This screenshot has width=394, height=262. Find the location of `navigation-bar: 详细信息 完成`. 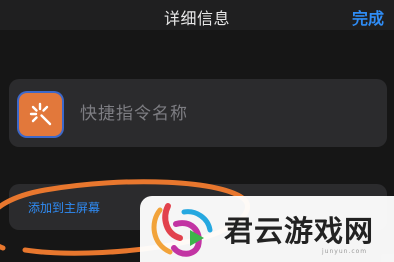

navigation-bar: 详细信息 完成 is located at coordinates (197, 15).